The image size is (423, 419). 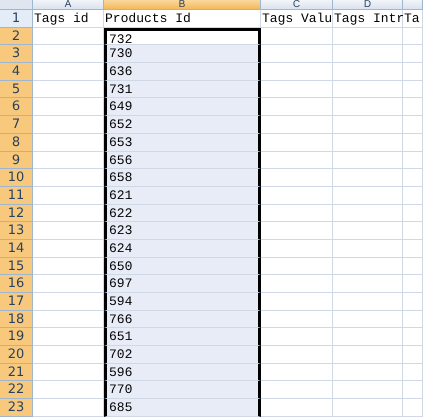 I want to click on table-cell: 651, so click(x=182, y=337).